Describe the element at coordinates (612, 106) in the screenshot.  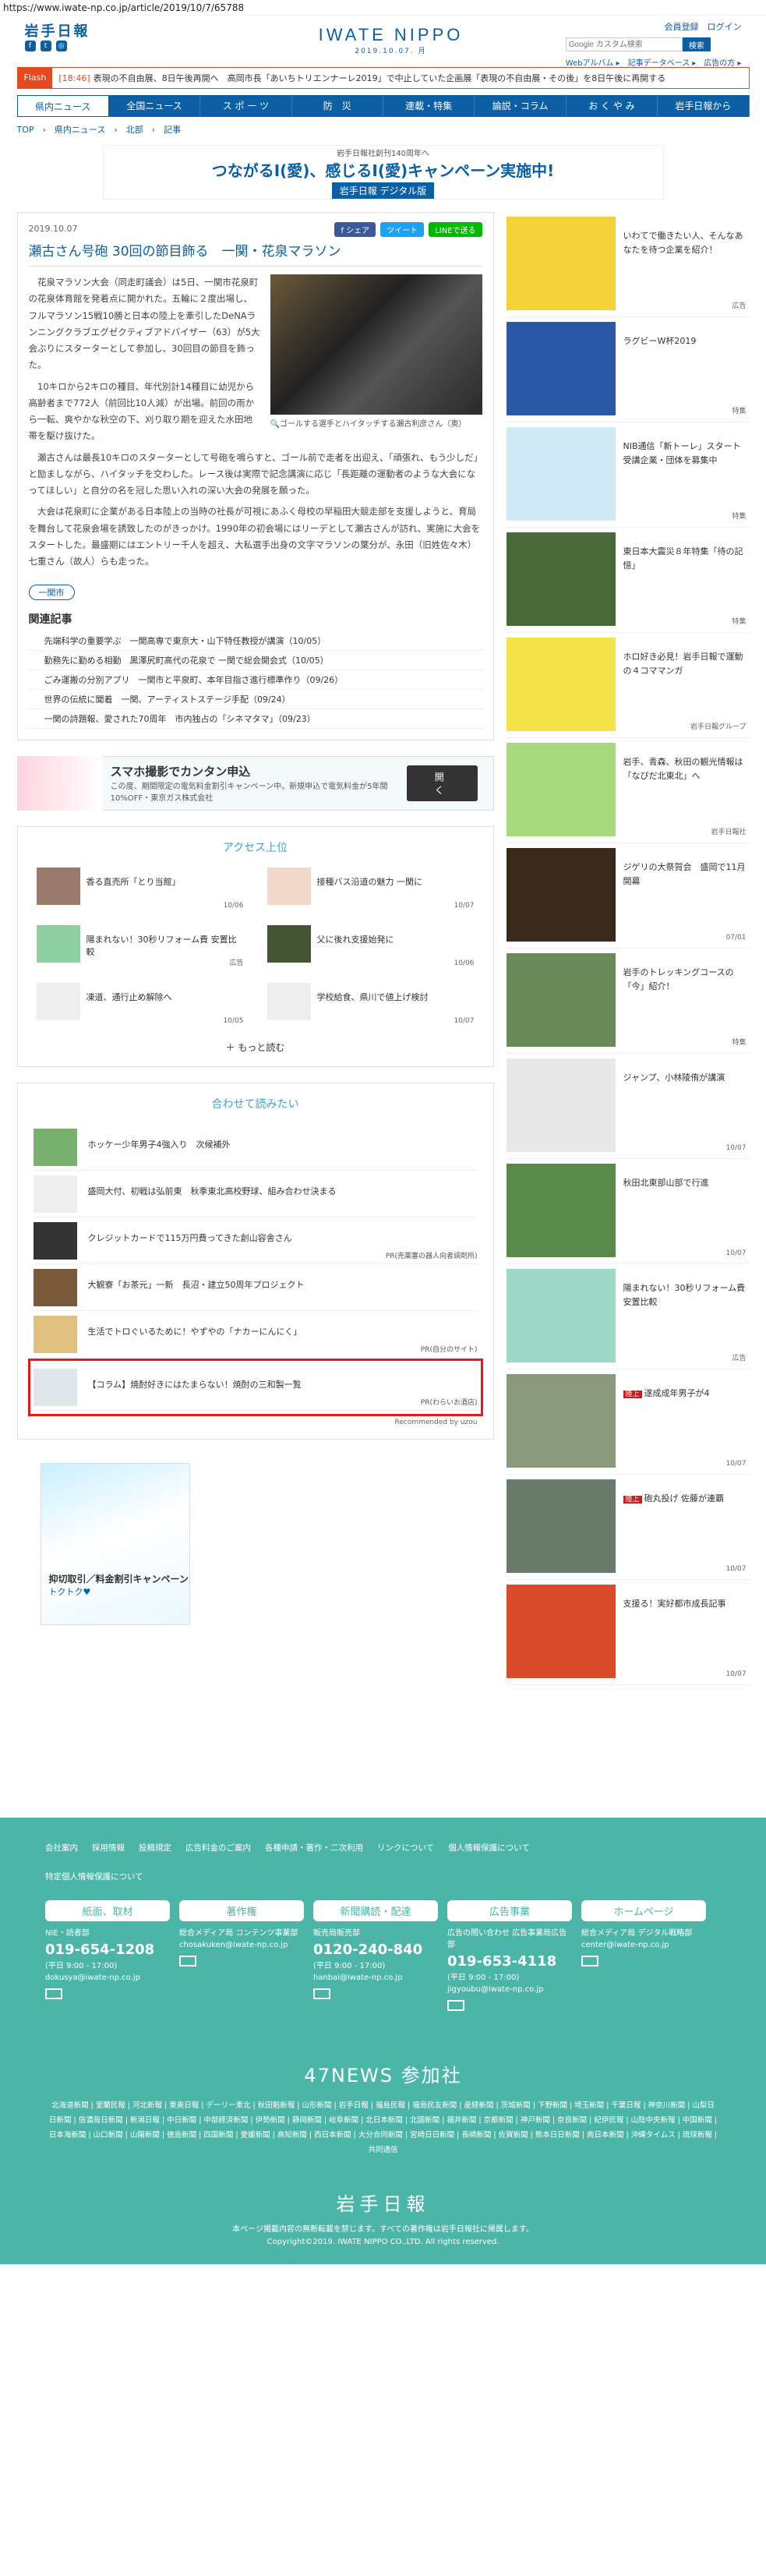
I see `nav-item: お く や み` at that location.